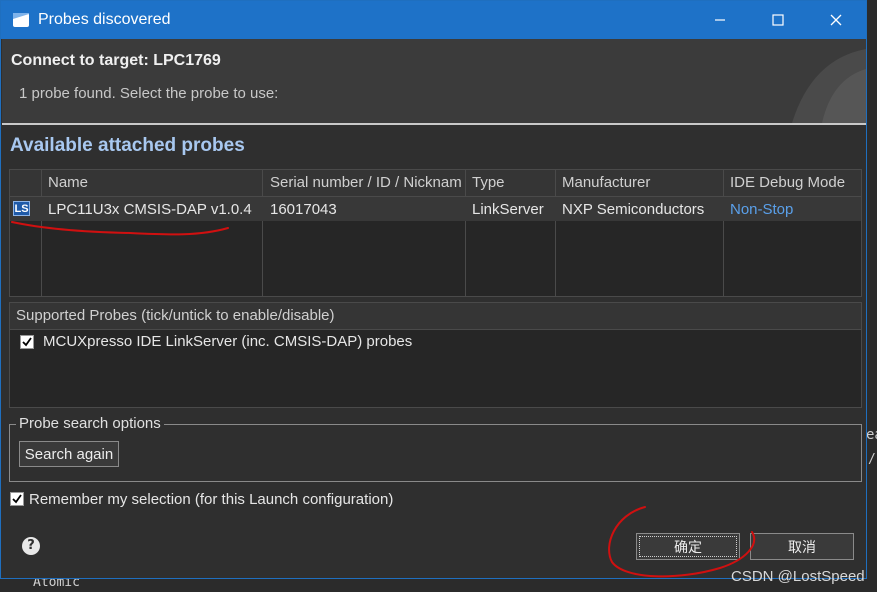 The height and width of the screenshot is (592, 877). I want to click on column-header-type: Type, so click(512, 182).